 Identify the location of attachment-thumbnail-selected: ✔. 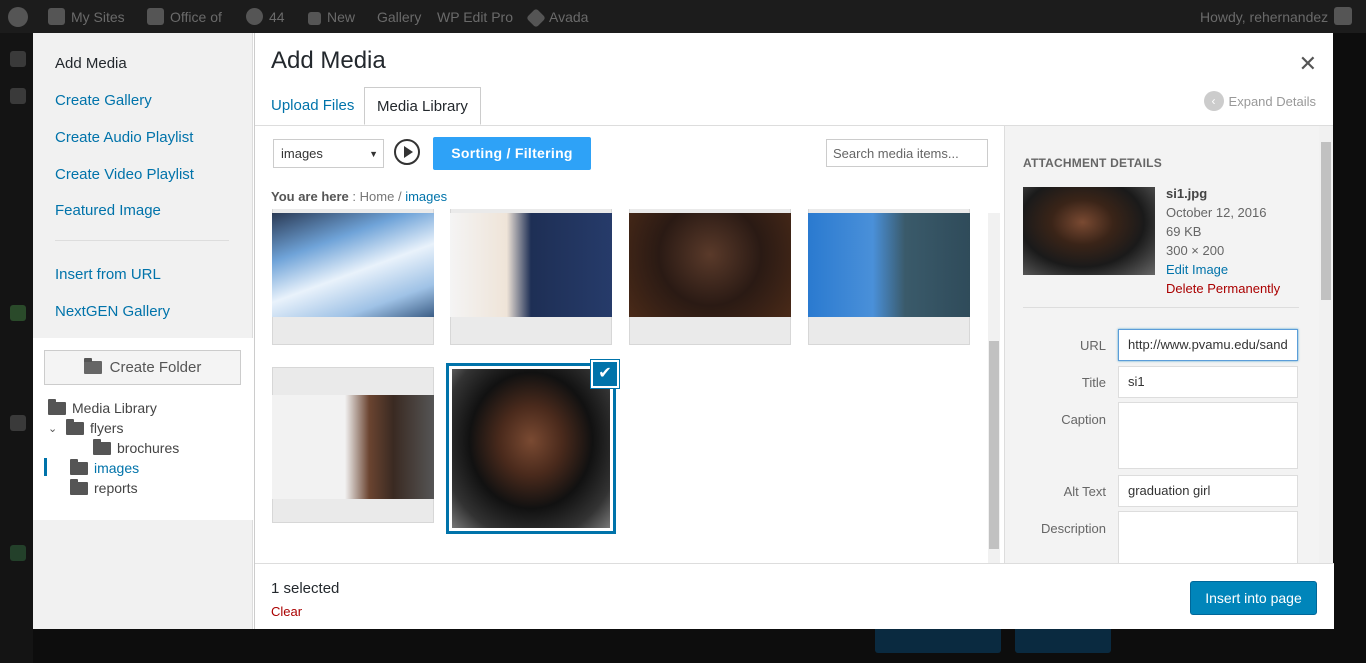
(532, 447).